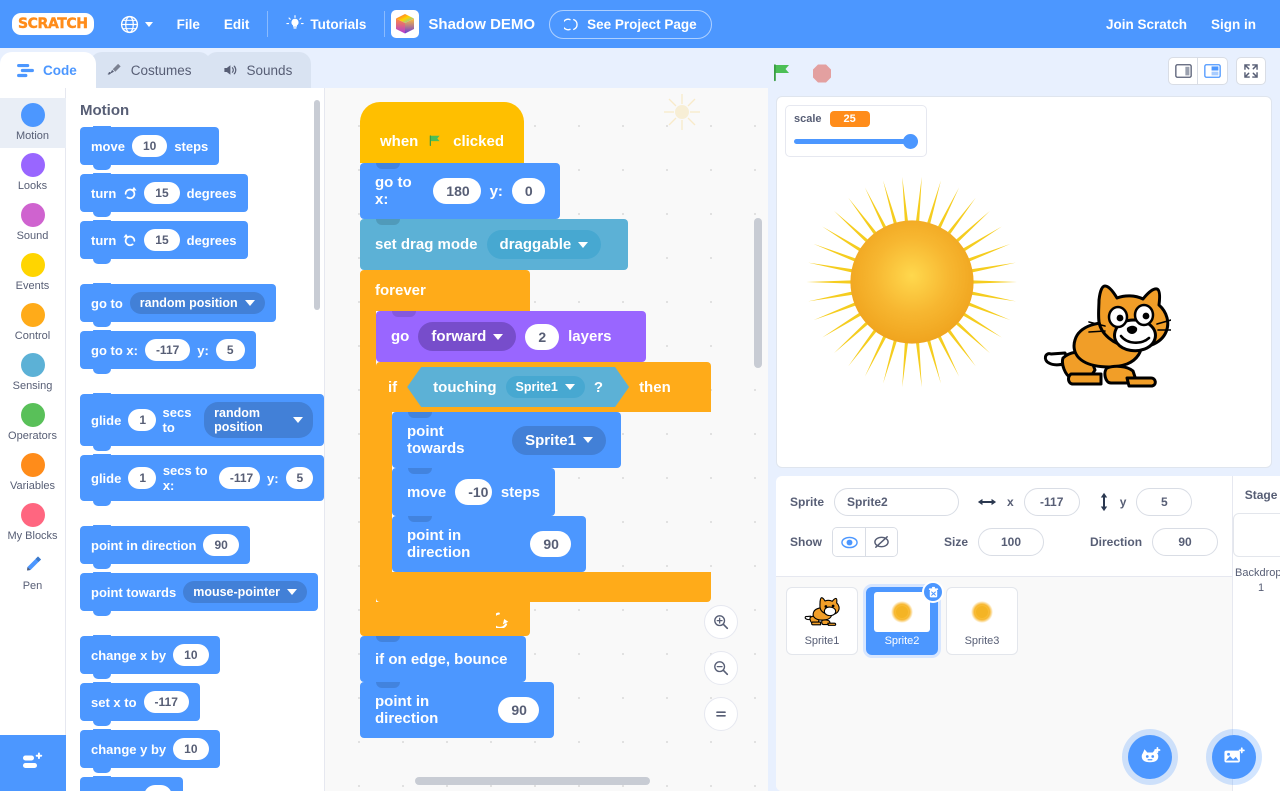 The height and width of the screenshot is (791, 1280). What do you see at coordinates (33, 573) in the screenshot?
I see `category-pen: Pen` at bounding box center [33, 573].